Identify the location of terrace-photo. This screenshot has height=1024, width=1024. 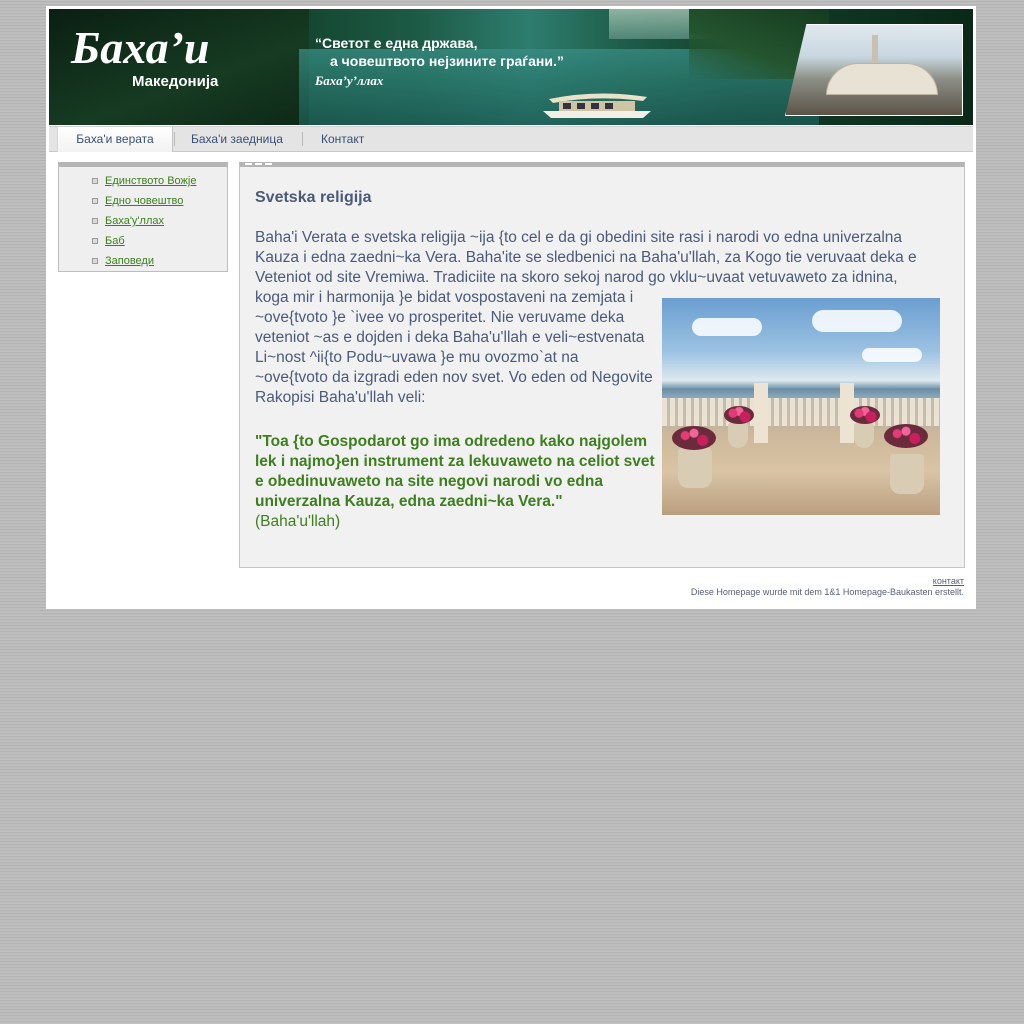
(801, 406).